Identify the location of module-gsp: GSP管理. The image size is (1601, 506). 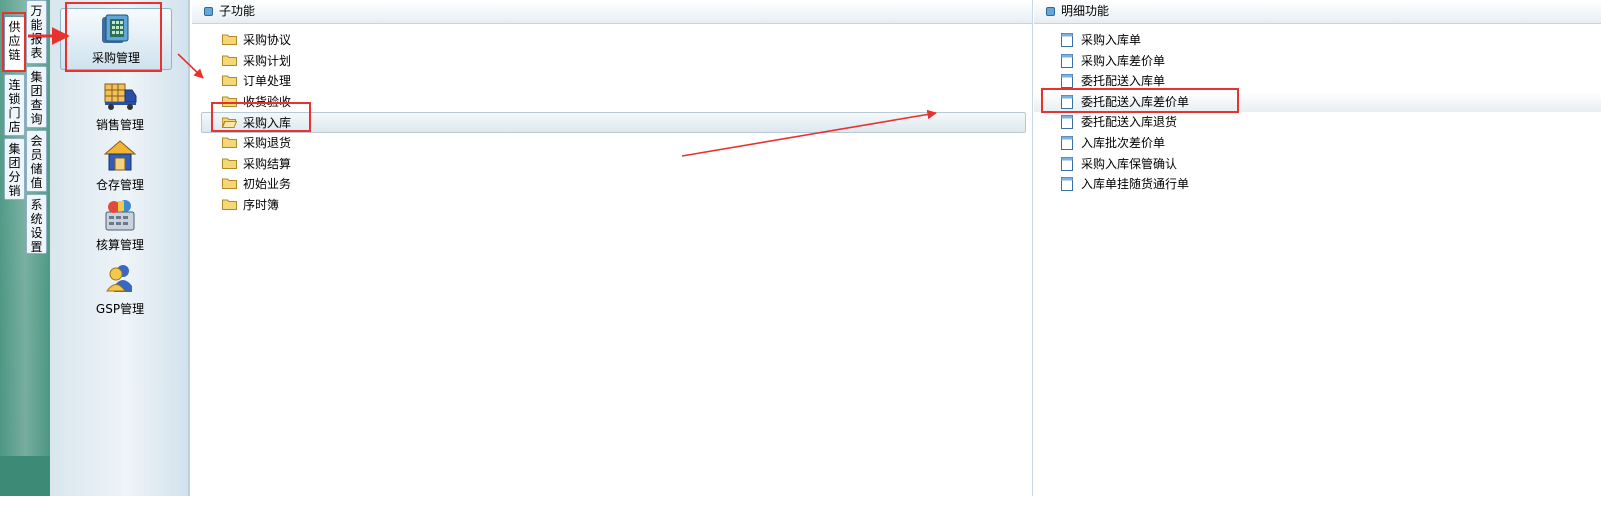
(120, 292).